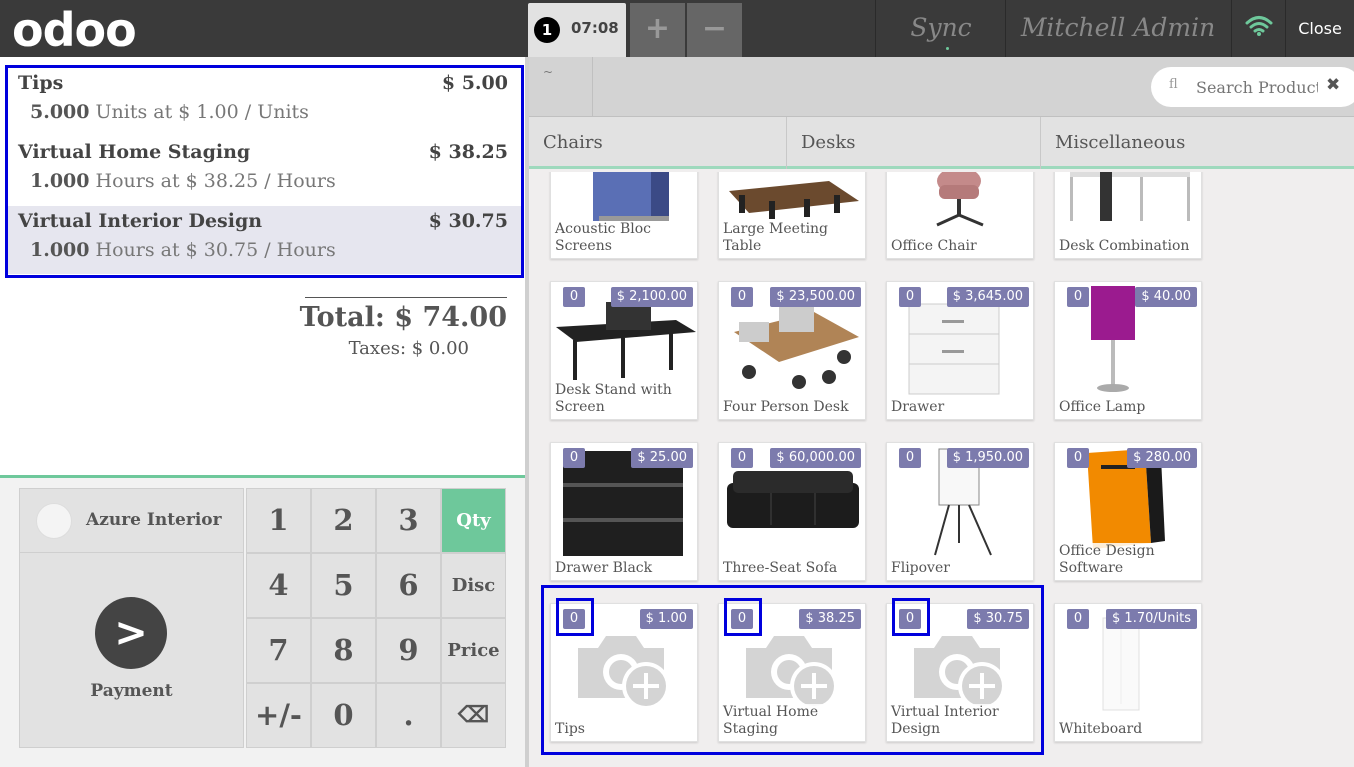 This screenshot has height=767, width=1354. What do you see at coordinates (54, 521) in the screenshot?
I see `customer-avatar` at bounding box center [54, 521].